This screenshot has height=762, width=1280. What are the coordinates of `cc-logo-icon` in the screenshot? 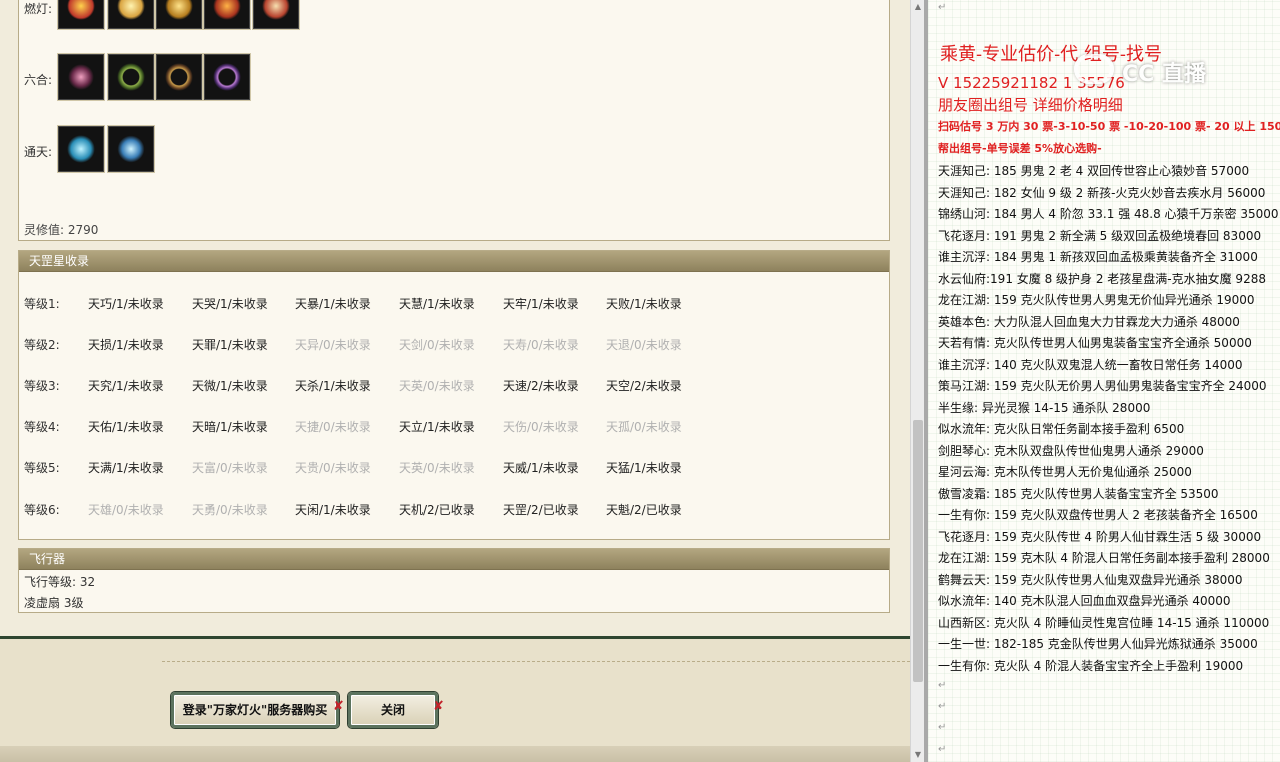 It's located at (1094, 69).